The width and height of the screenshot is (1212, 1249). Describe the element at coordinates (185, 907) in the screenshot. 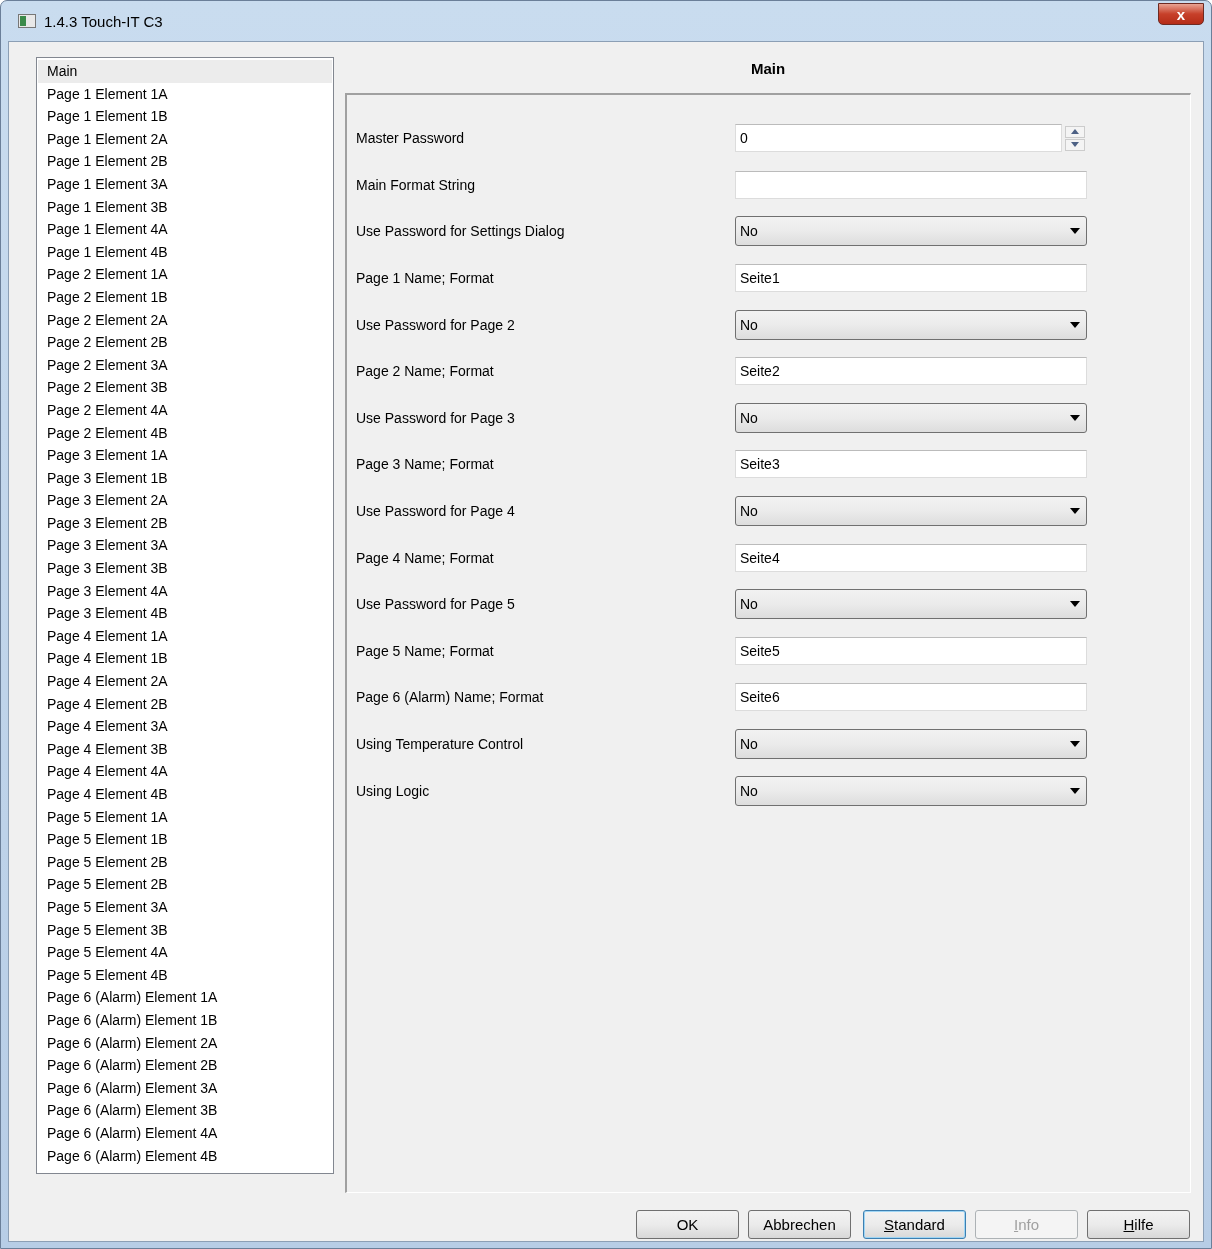

I see `page-list-item: Page 5 Element 3A` at that location.